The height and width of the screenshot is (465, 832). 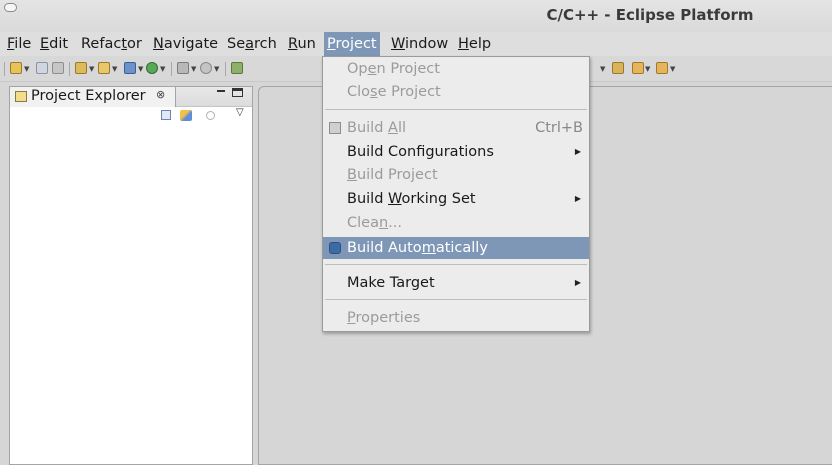 I want to click on link-with-editor-icon, so click(x=186, y=115).